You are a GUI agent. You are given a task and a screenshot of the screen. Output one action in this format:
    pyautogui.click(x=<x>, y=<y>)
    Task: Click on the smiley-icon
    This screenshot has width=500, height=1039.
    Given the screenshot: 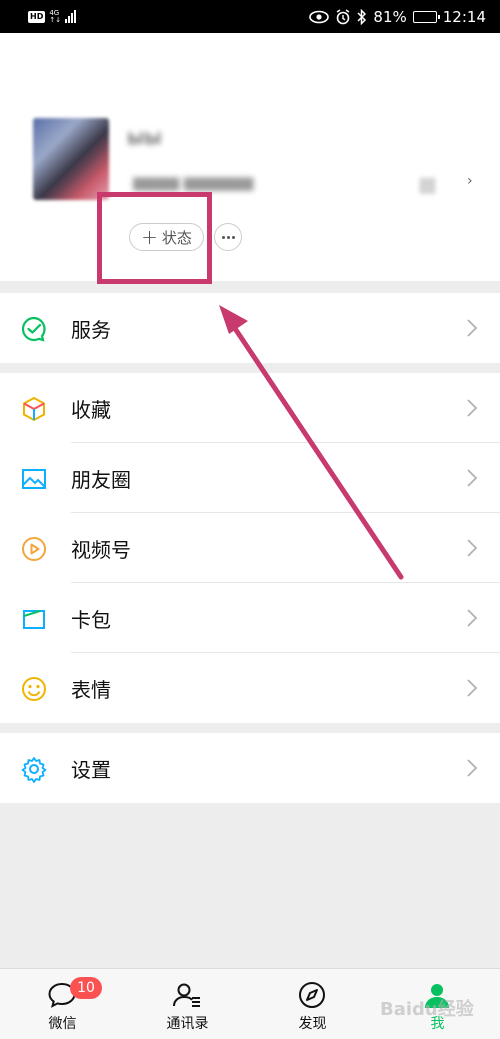 What is the action you would take?
    pyautogui.click(x=34, y=689)
    